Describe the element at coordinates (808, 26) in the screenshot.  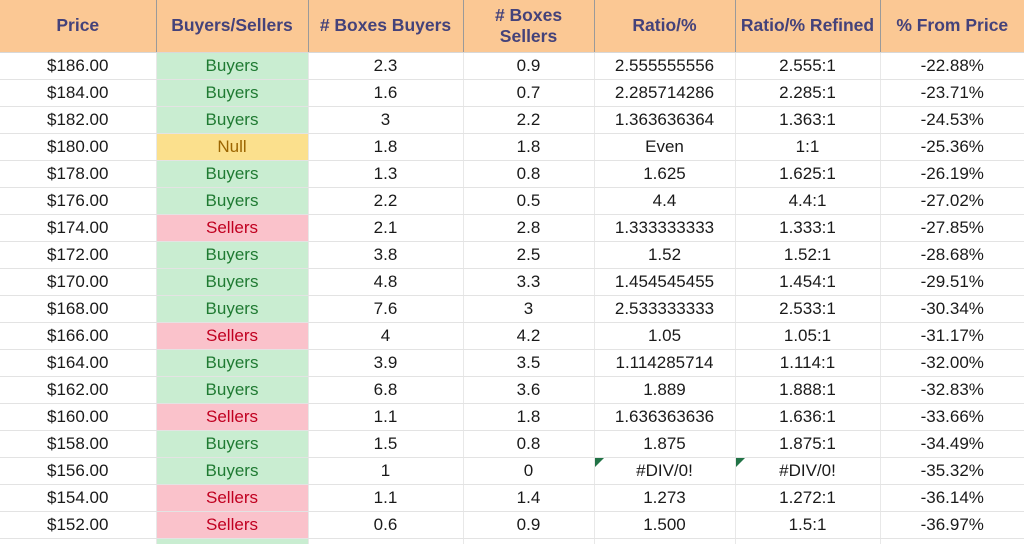
I see `column-header-ratio-refined: Ratio/% Refined` at that location.